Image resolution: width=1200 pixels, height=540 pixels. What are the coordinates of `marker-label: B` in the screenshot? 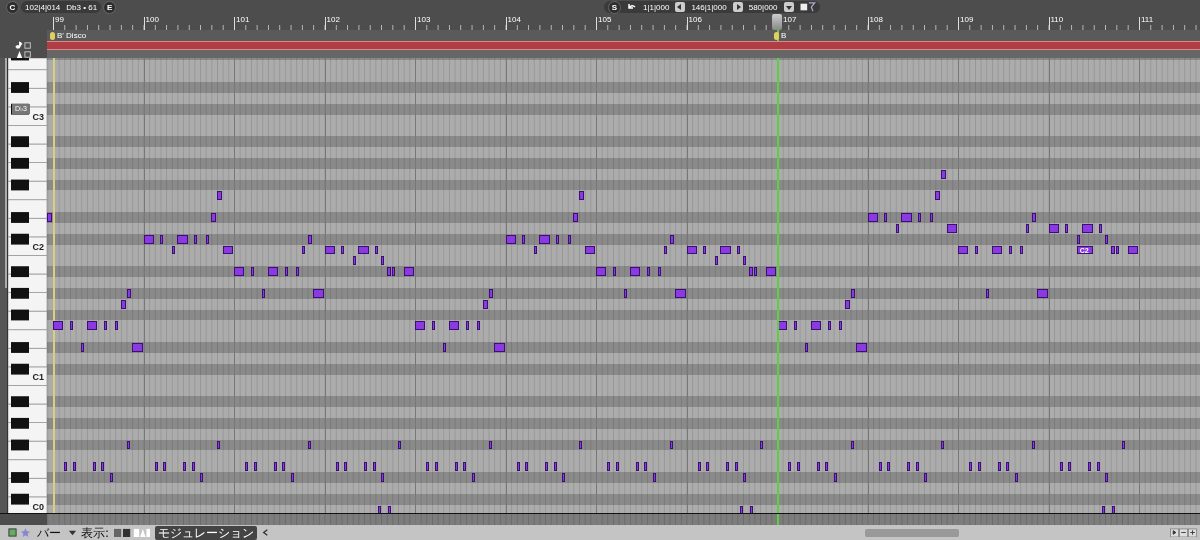 It's located at (784, 35).